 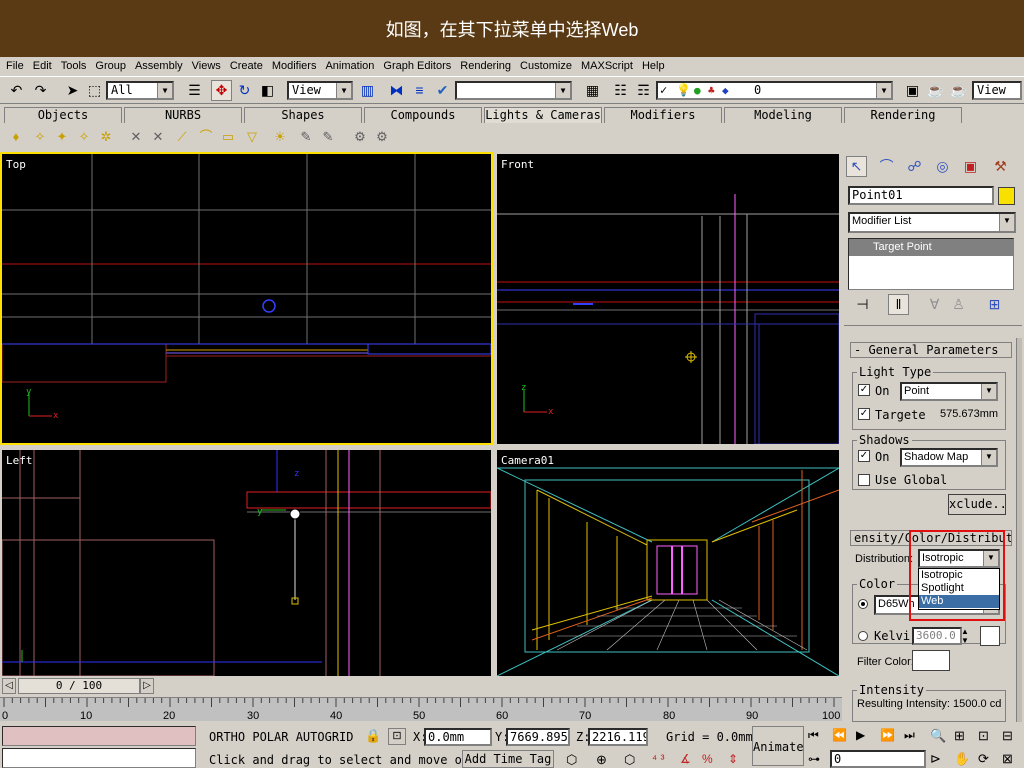 What do you see at coordinates (63, 115) in the screenshot?
I see `tab-objects: Objects` at bounding box center [63, 115].